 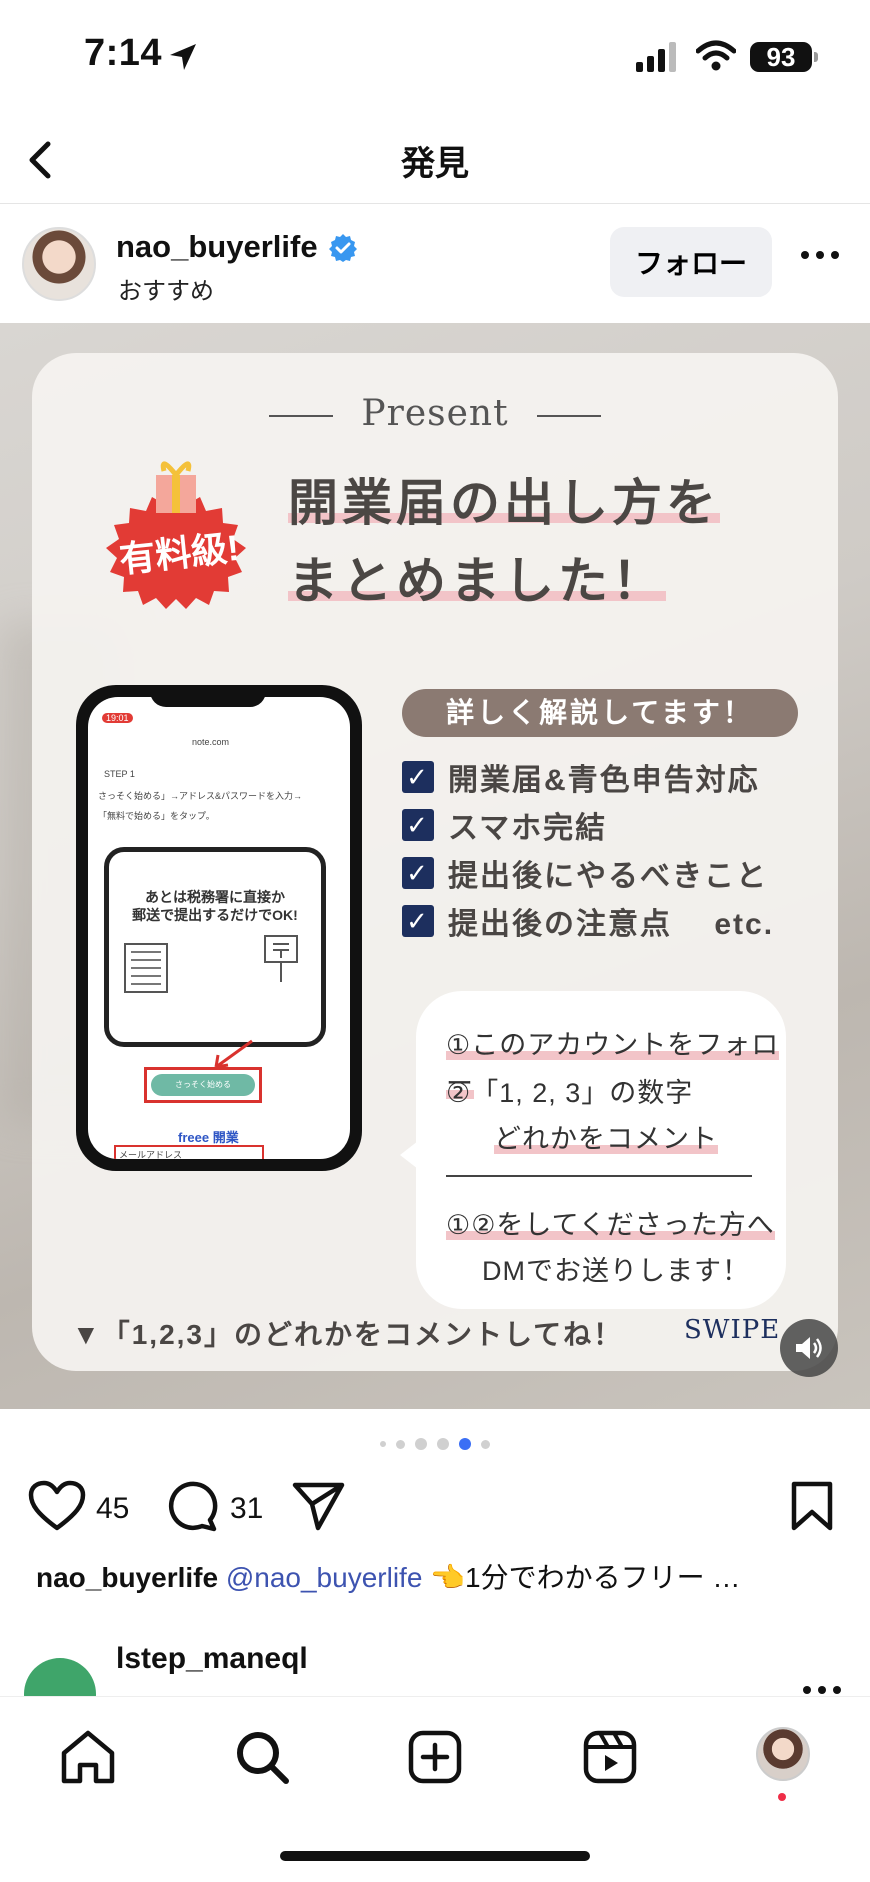 I want to click on like-count: 45, so click(x=112, y=1509).